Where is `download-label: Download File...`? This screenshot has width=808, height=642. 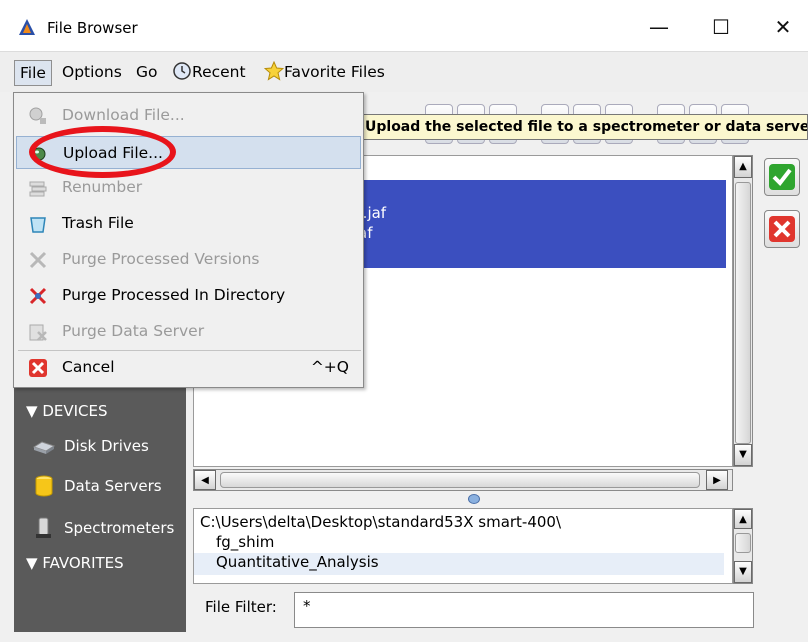
download-label: Download File... is located at coordinates (123, 115).